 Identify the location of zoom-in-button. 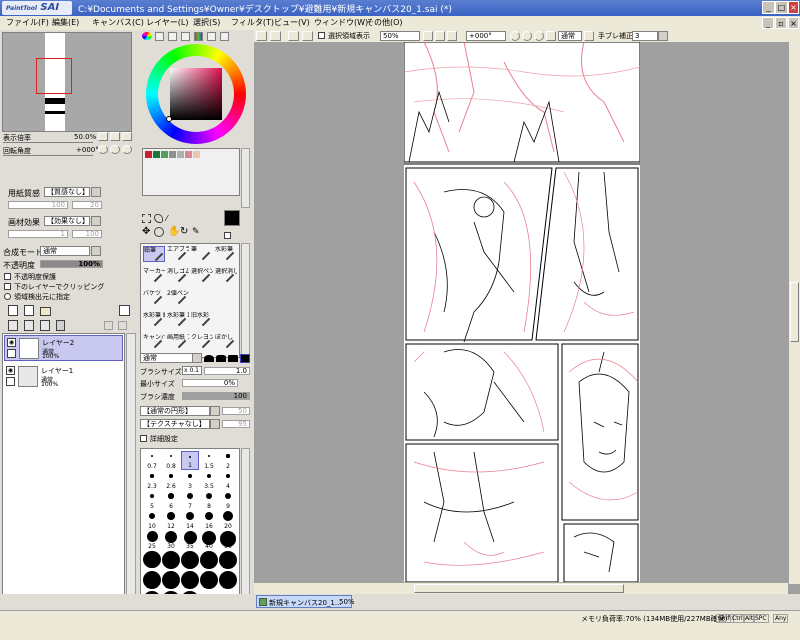
(115, 136).